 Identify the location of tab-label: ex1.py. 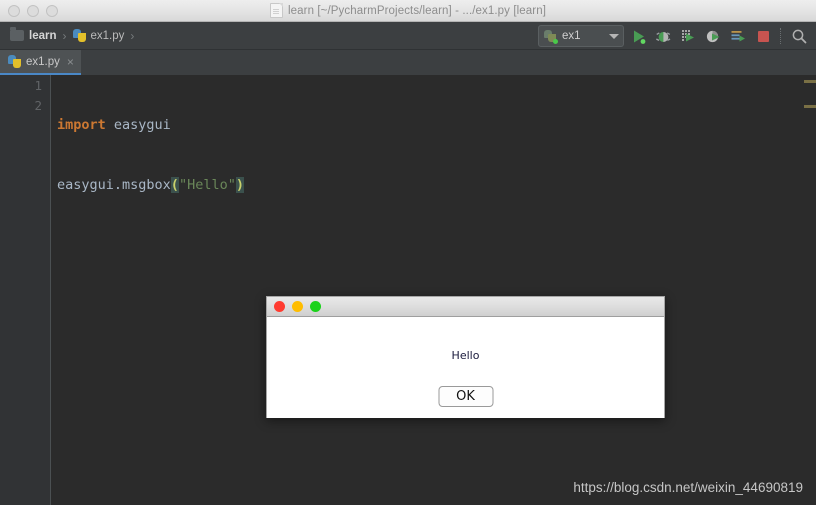
(43, 61).